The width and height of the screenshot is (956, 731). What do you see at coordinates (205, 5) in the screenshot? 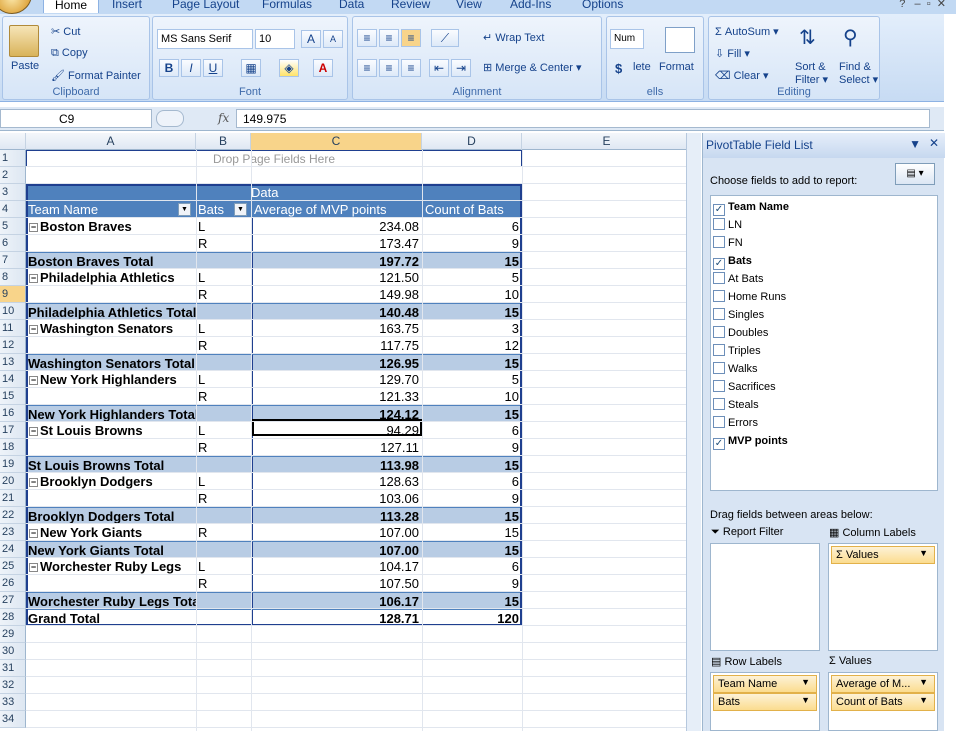
I see `tab-page-layout: Page Layout` at bounding box center [205, 5].